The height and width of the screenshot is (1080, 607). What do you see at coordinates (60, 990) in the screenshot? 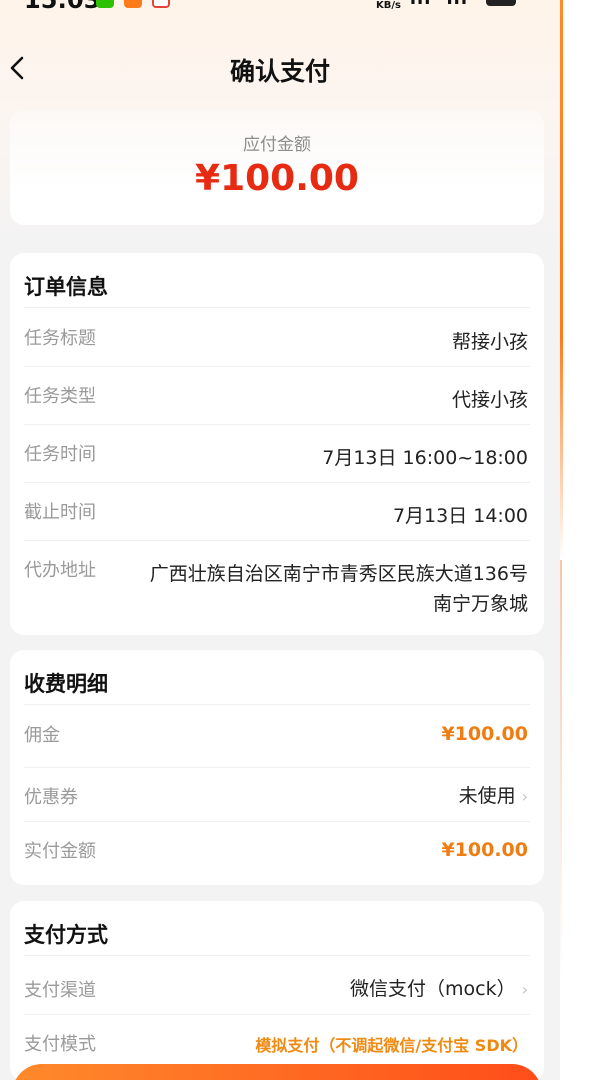
I see `row-label: 支付渠道` at bounding box center [60, 990].